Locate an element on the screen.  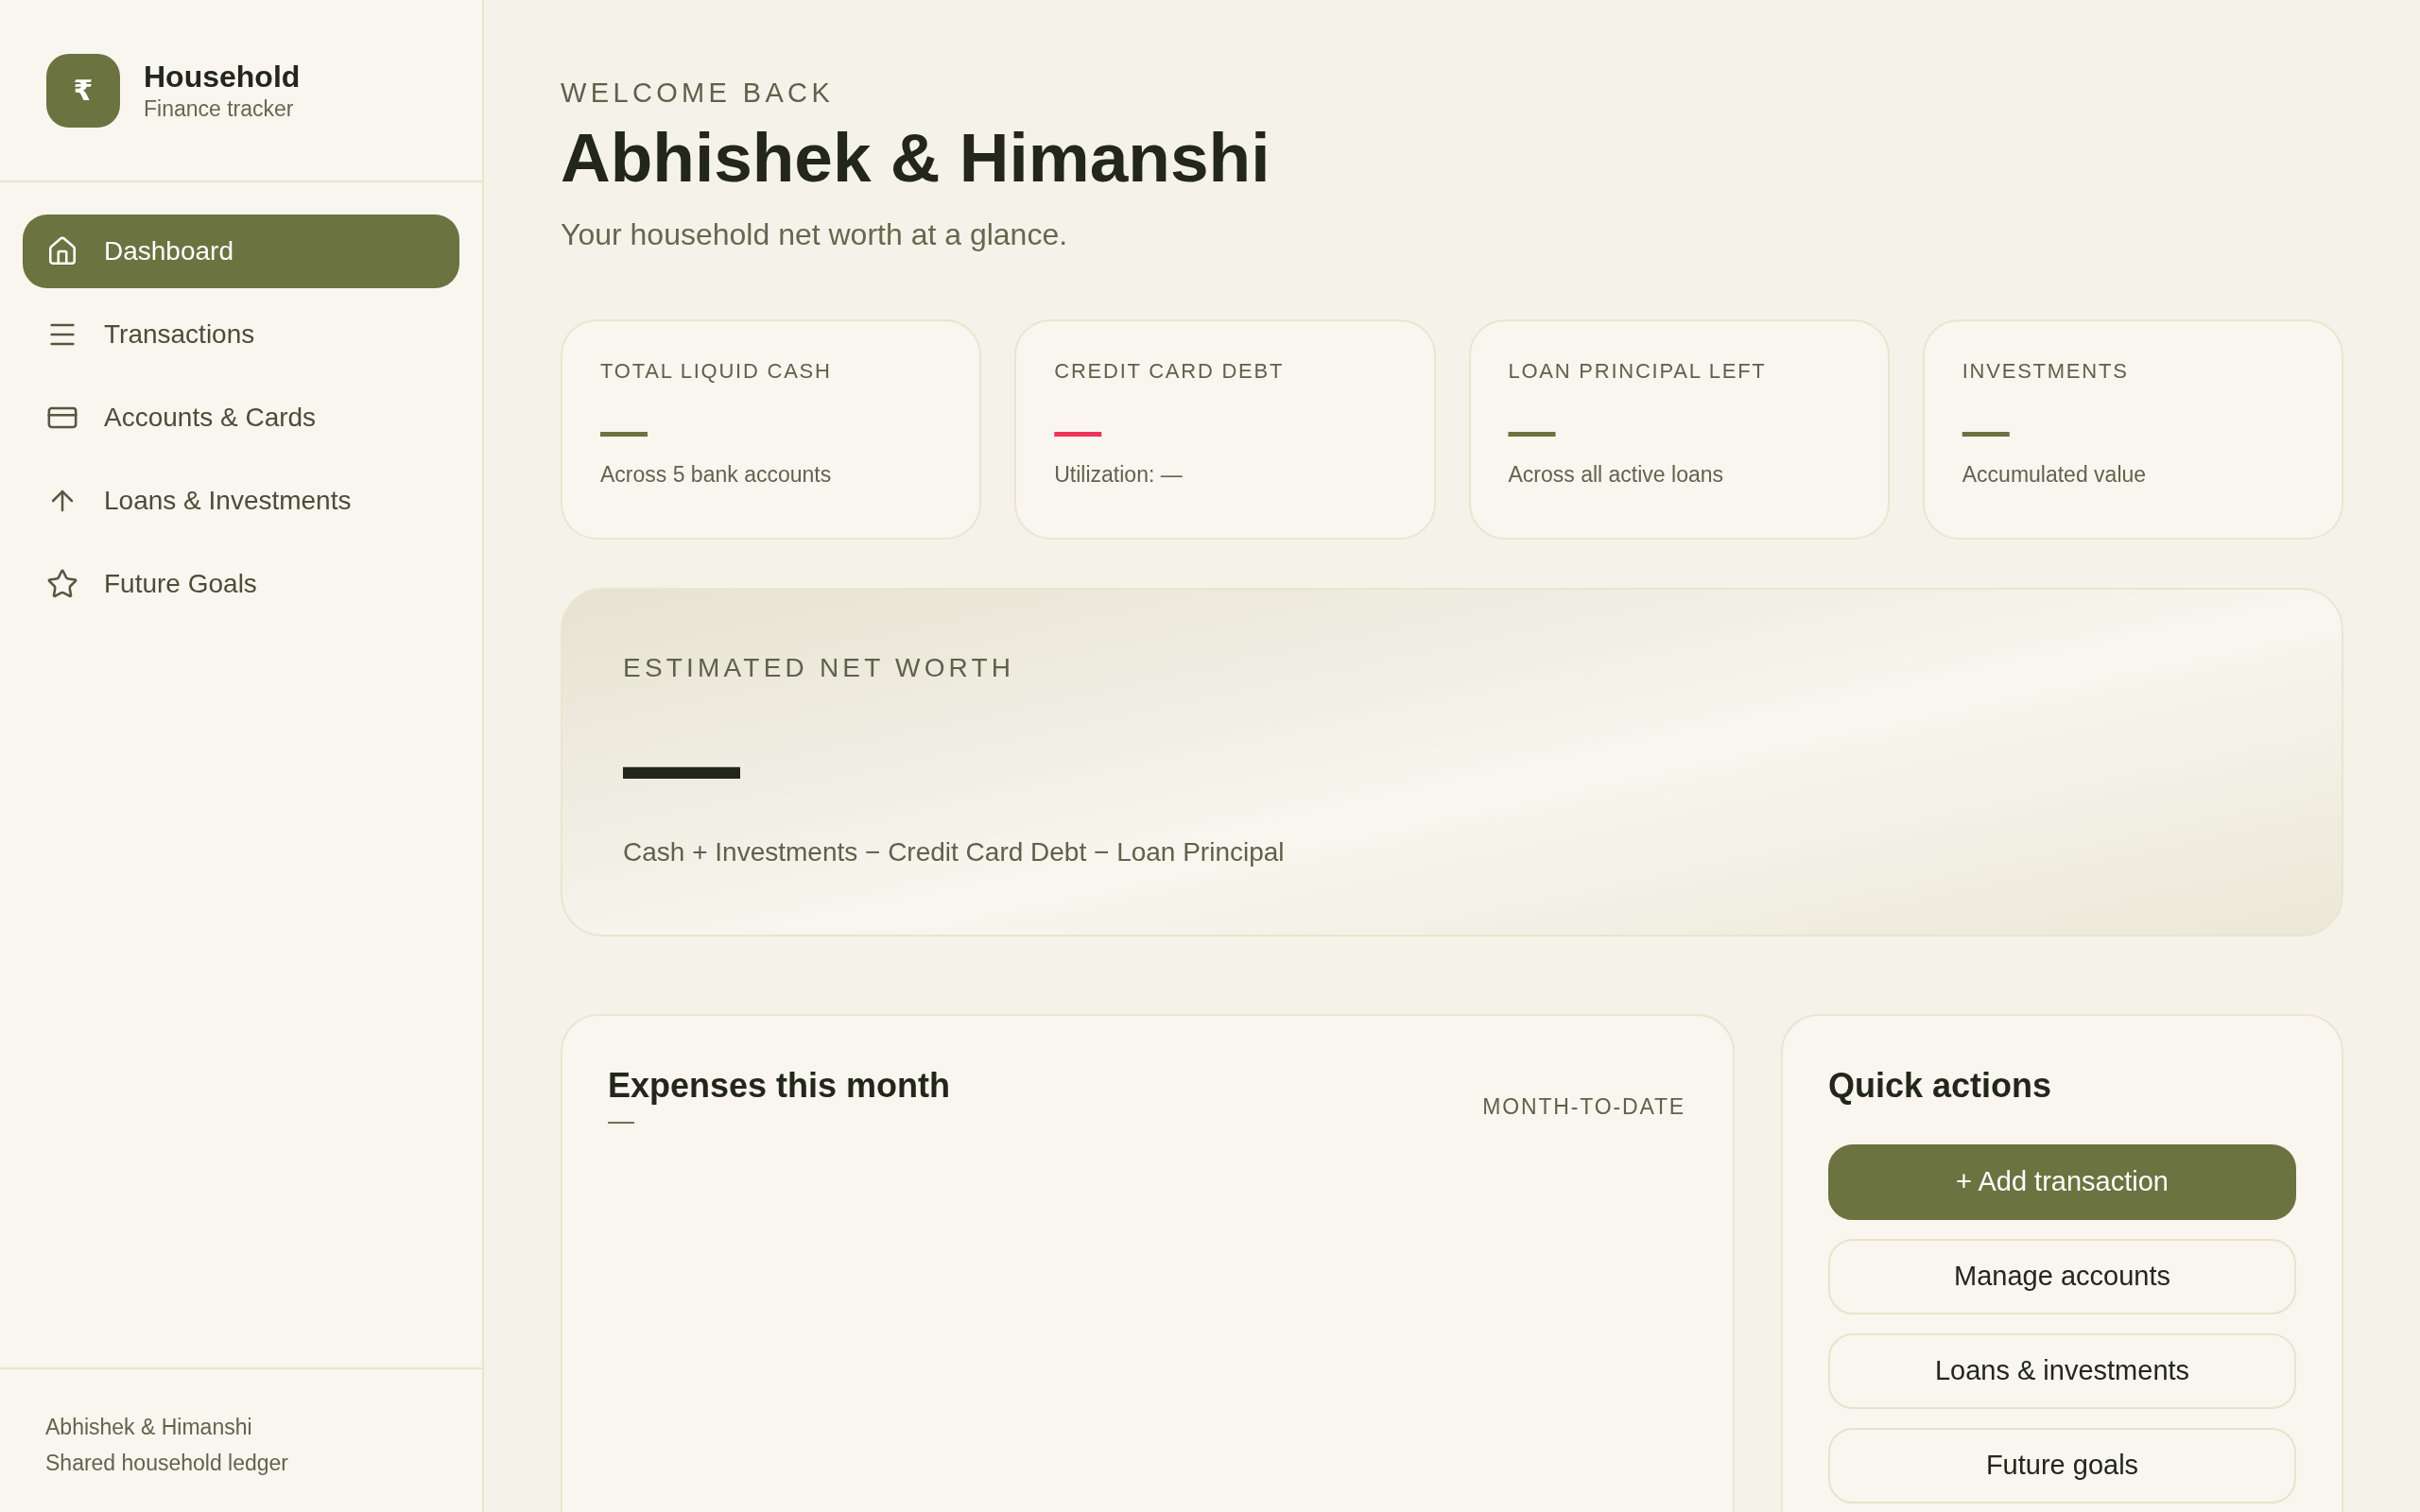
stat-label: CREDIT CARD DEBT is located at coordinates (1170, 371).